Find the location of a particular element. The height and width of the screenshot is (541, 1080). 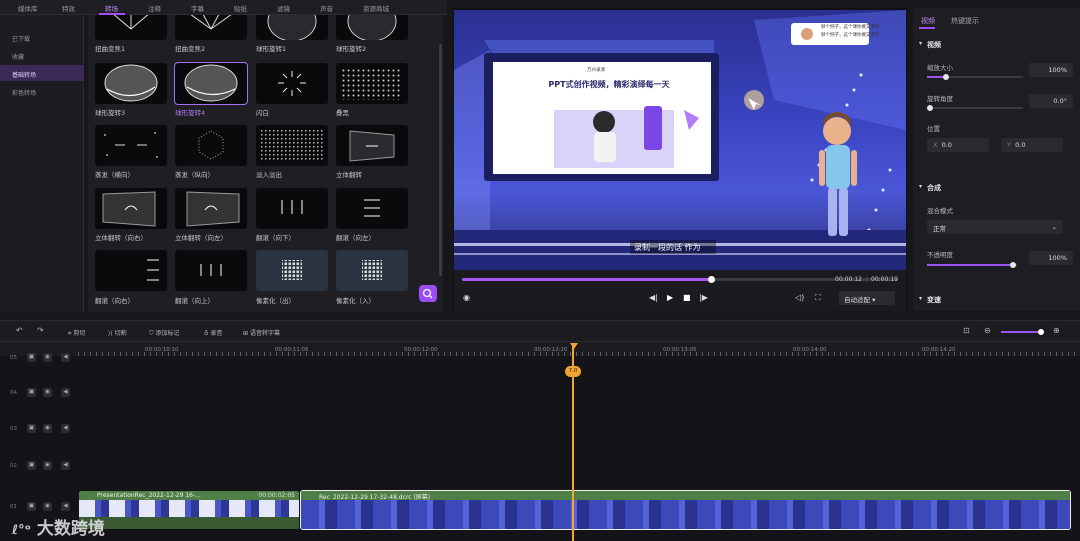

snapshot-icon: ◉ is located at coordinates (466, 297).